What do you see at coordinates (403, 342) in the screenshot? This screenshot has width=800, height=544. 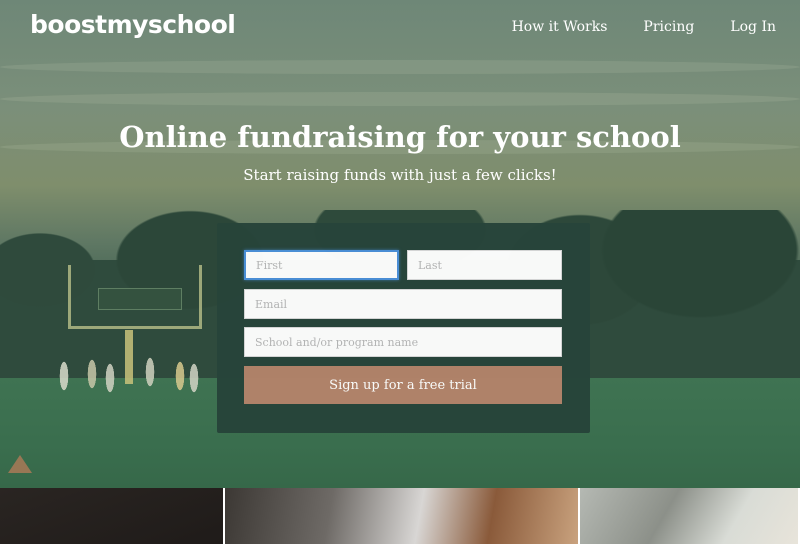 I see `school-name-input` at bounding box center [403, 342].